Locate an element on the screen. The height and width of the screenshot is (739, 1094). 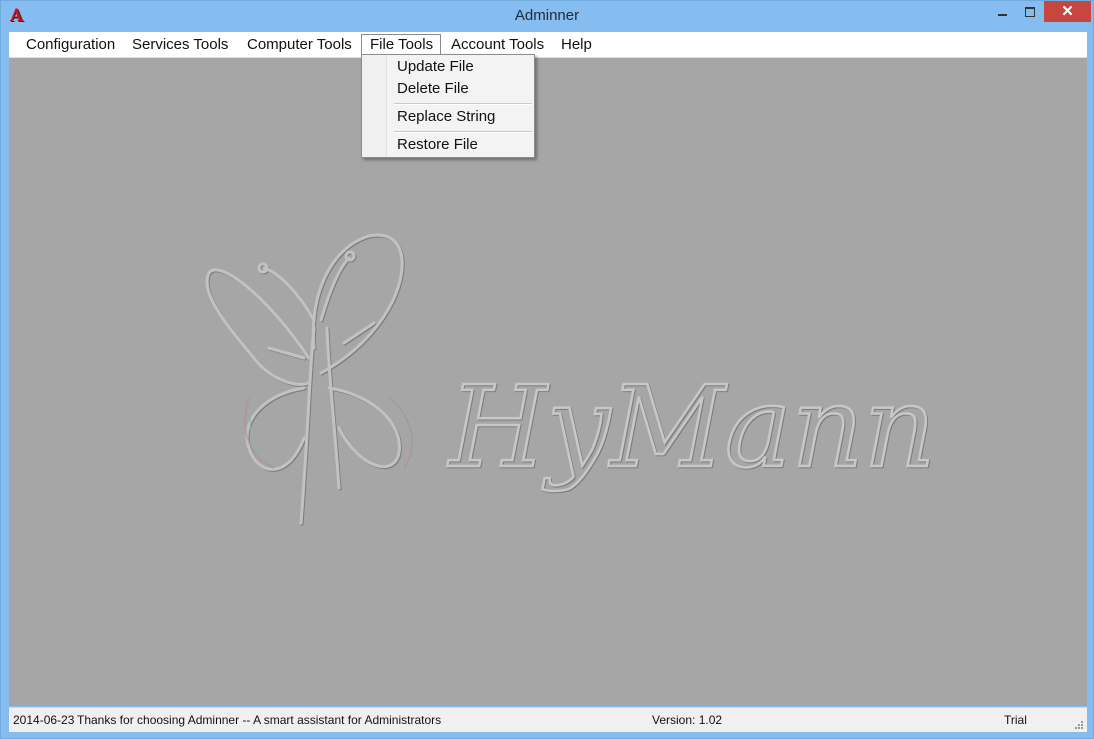
menu-restore-file: Restore File is located at coordinates (437, 145).